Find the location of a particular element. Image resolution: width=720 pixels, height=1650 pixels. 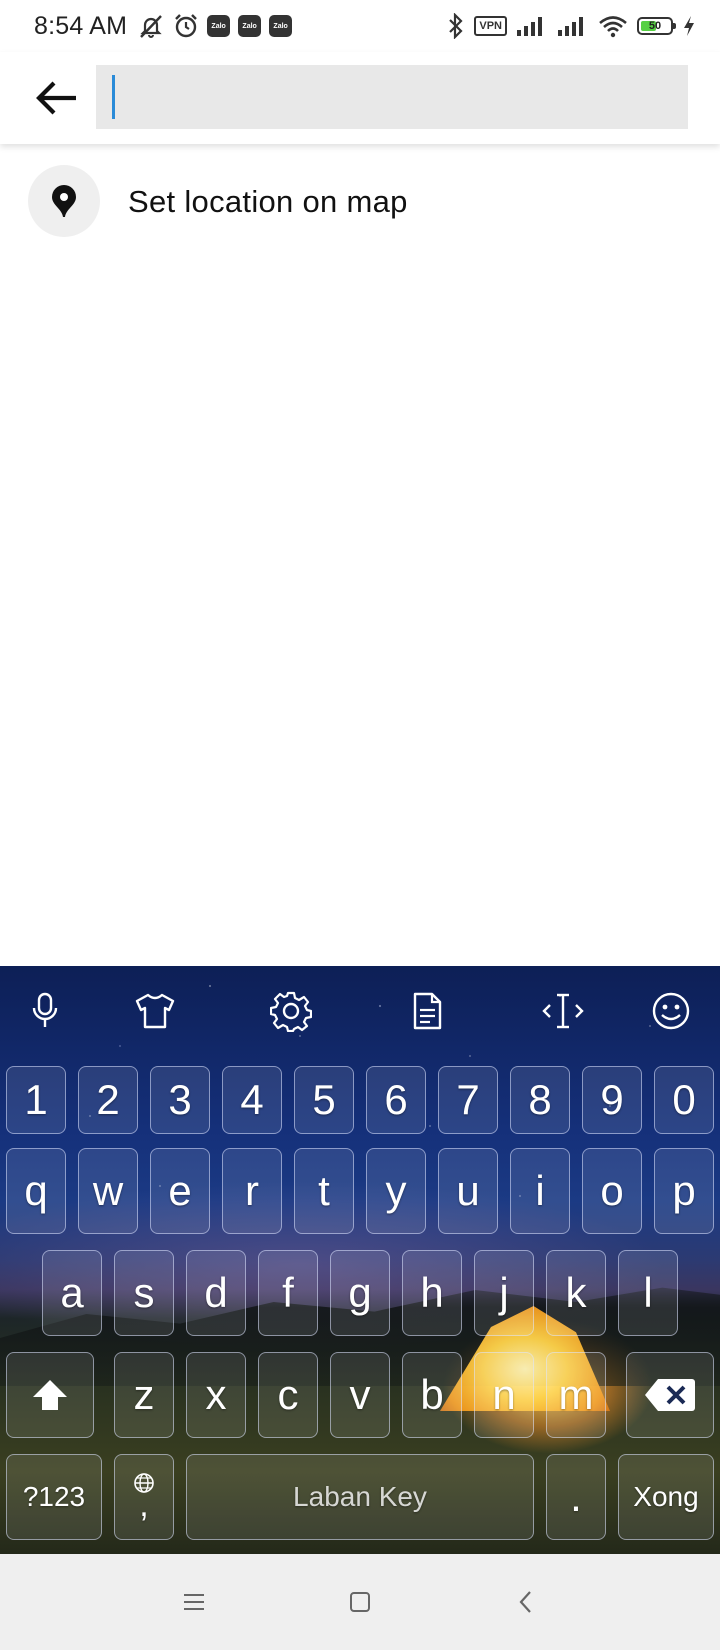

key-v: v is located at coordinates (360, 1395).